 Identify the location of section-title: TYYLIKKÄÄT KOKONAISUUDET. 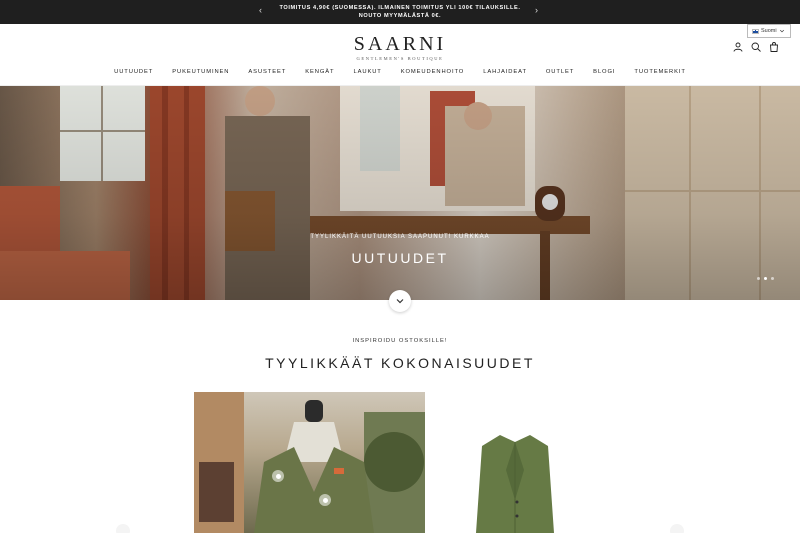
(400, 363).